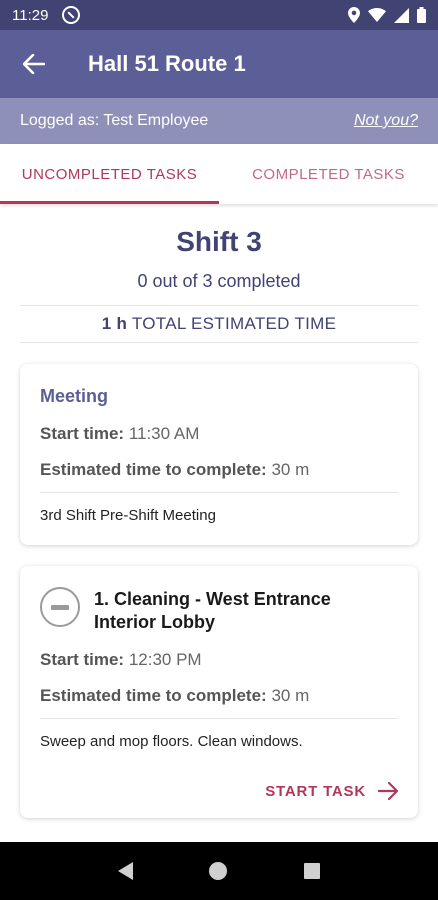 Image resolution: width=438 pixels, height=900 pixels. Describe the element at coordinates (167, 63) in the screenshot. I see `page-title: Hall 51 Route 1` at that location.